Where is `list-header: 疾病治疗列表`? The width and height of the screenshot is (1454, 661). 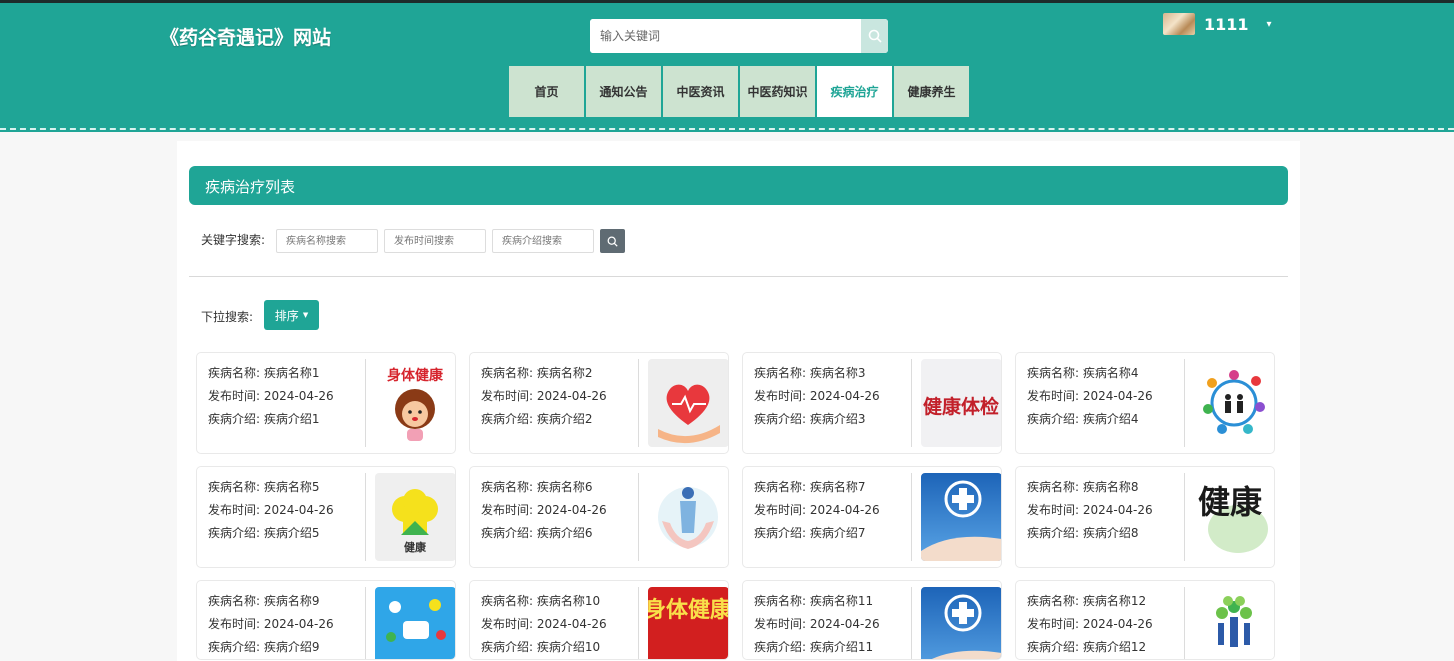 list-header: 疾病治疗列表 is located at coordinates (738, 185).